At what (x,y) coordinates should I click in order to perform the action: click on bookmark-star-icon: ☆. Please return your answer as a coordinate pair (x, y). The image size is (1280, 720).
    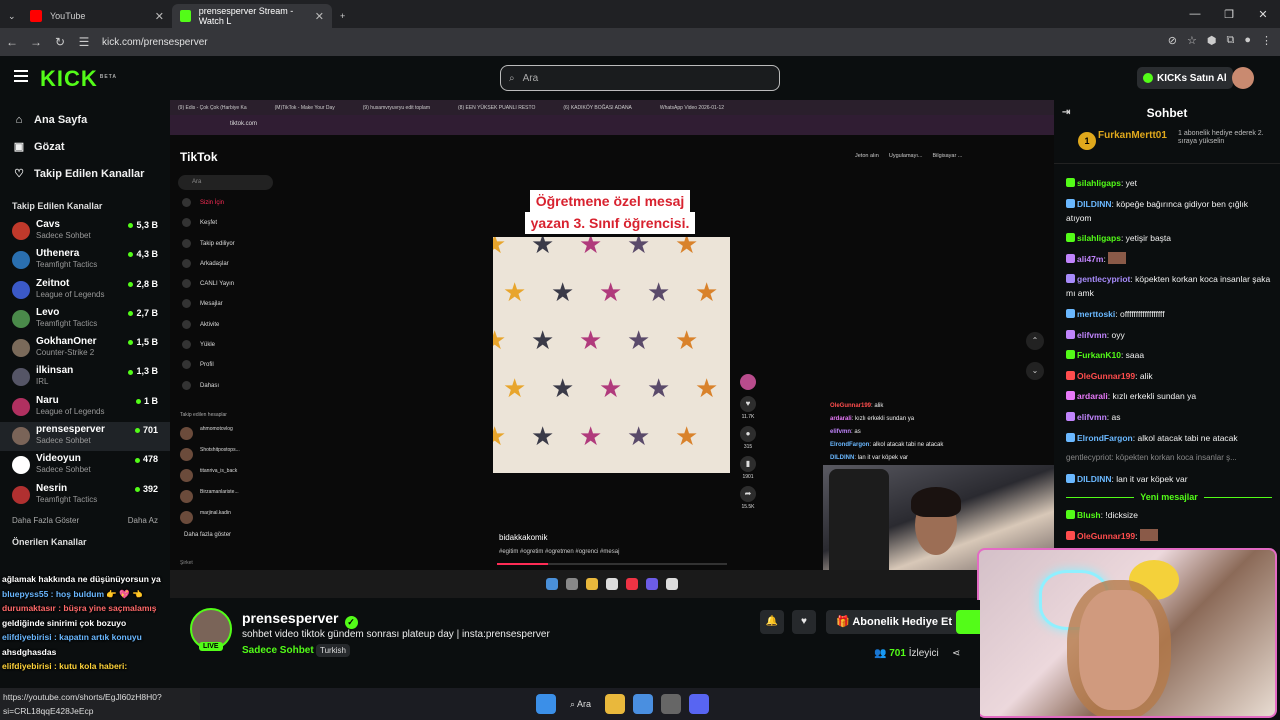
    Looking at the image, I should click on (1192, 40).